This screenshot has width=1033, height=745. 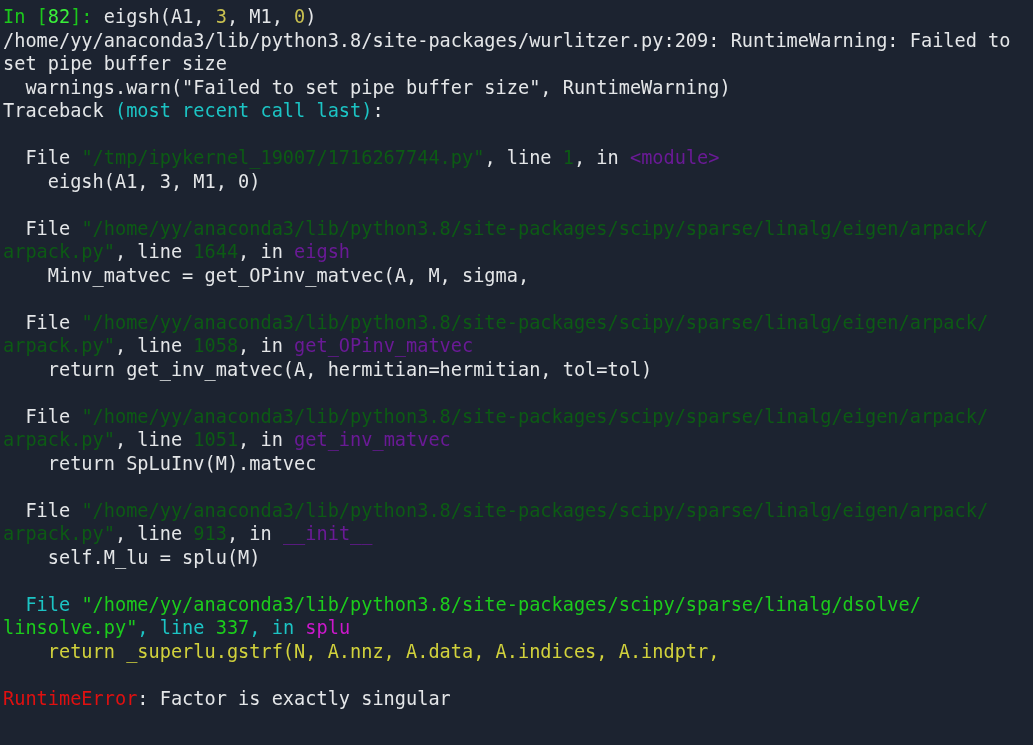 I want to click on terminal-line: warnings.warn("Failed to set pipe buffer size", RuntimeWarning), so click(x=378, y=87).